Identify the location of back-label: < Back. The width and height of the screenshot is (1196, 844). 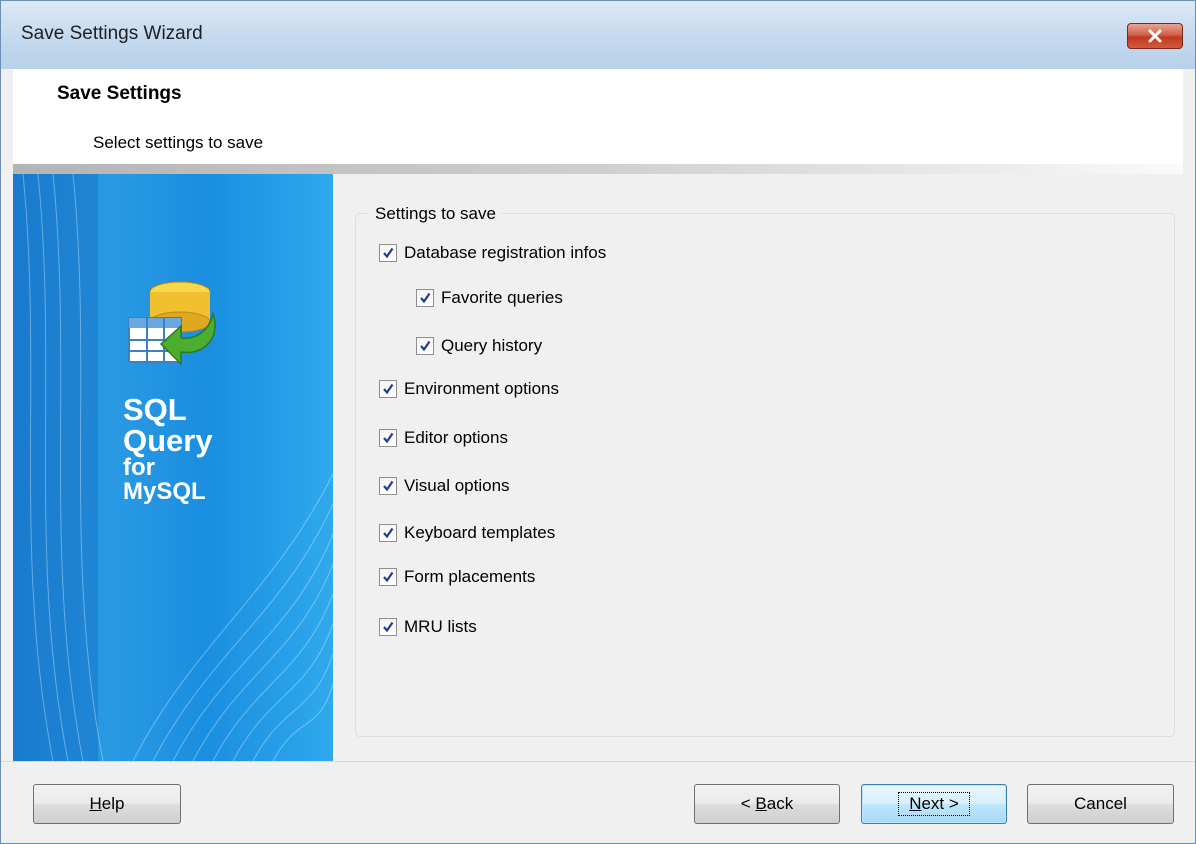
(767, 803).